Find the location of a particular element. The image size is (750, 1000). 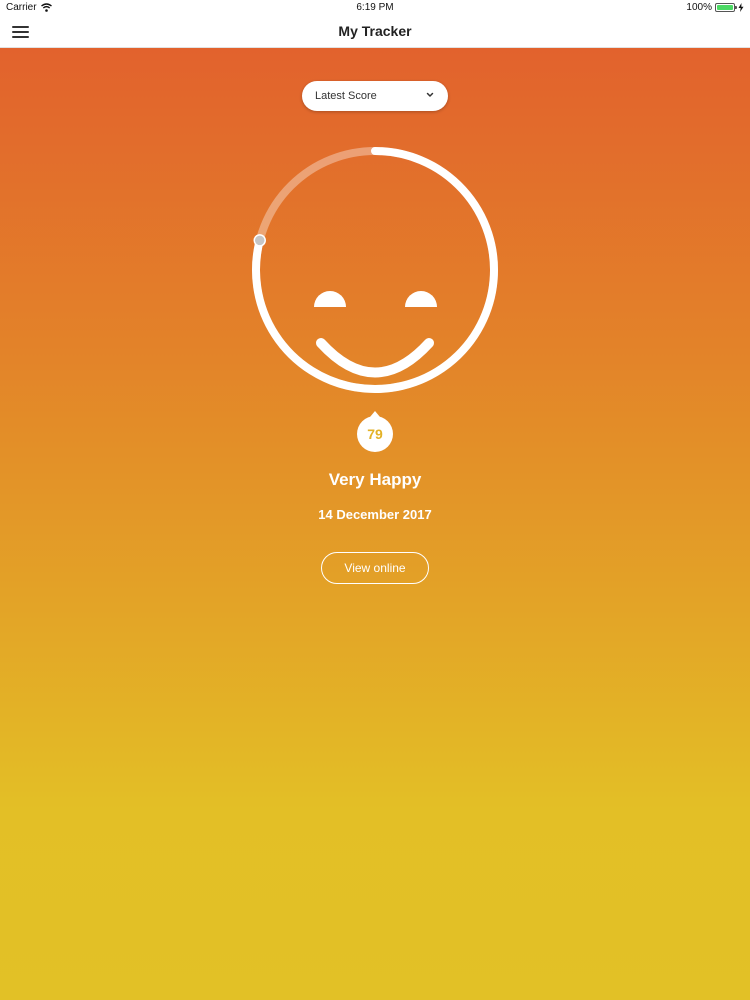

score-progress-knob is located at coordinates (259, 240).